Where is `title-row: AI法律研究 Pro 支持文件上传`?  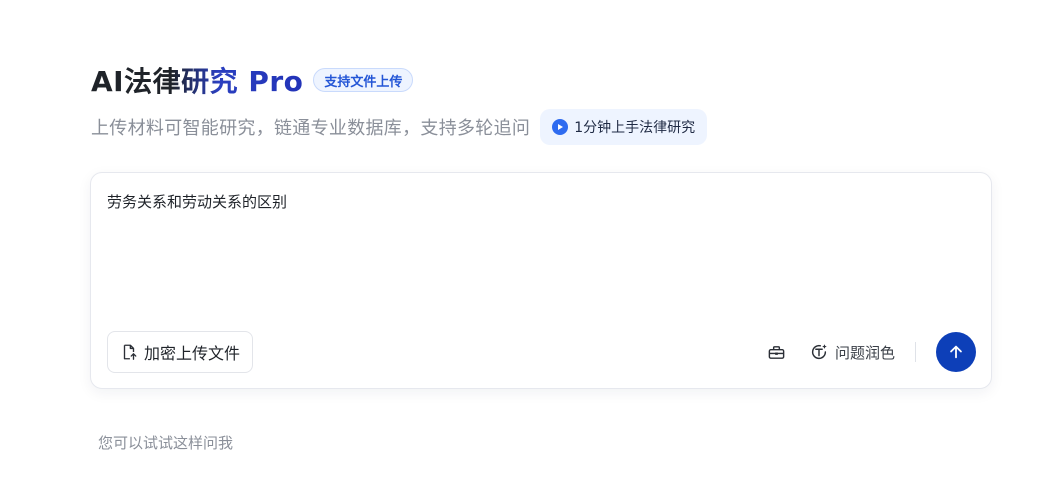
title-row: AI法律研究 Pro 支持文件上传 is located at coordinates (252, 80).